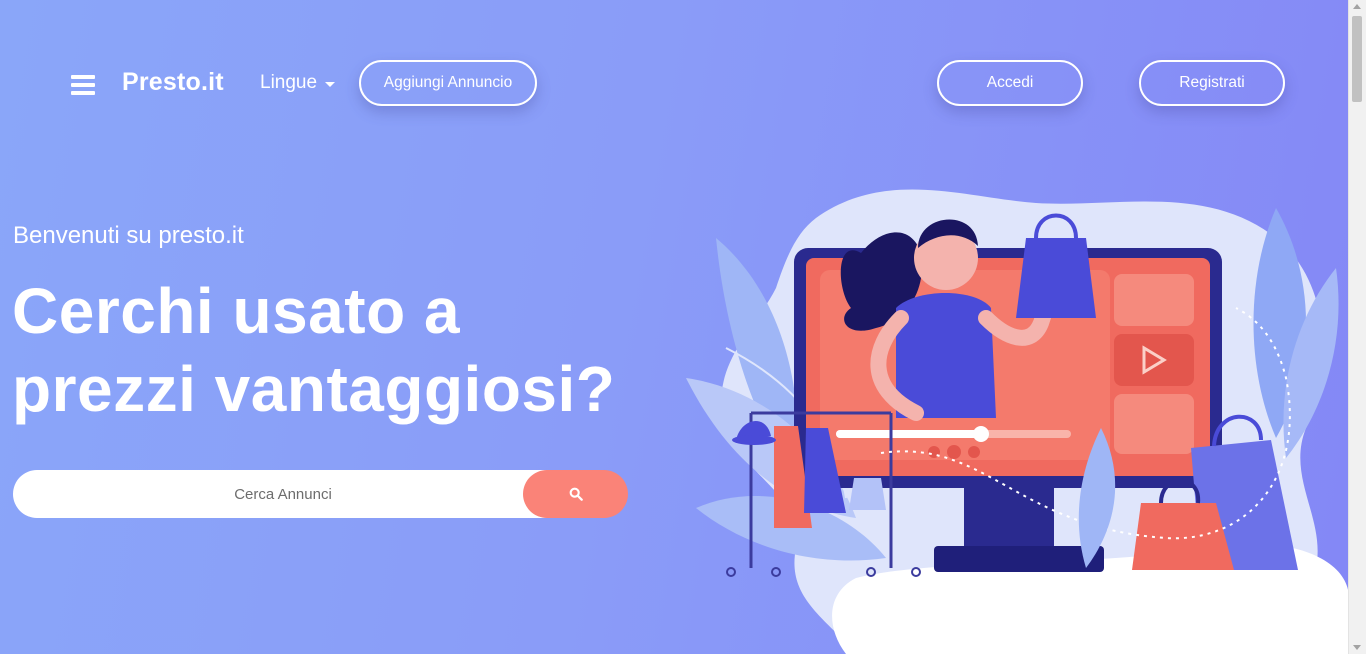 This screenshot has height=654, width=1366. What do you see at coordinates (314, 389) in the screenshot?
I see `headline-line-2: prezzi vantaggiosi?` at bounding box center [314, 389].